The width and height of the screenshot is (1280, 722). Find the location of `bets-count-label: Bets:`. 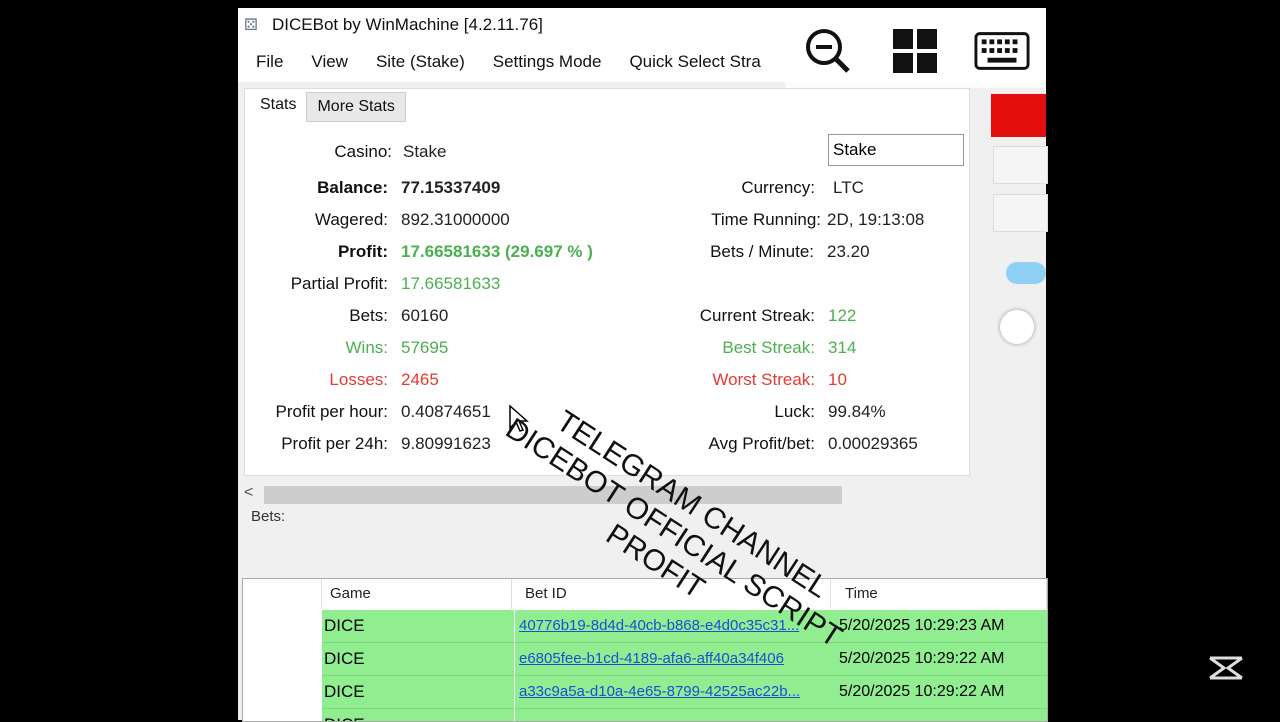

bets-count-label: Bets: is located at coordinates (368, 315).